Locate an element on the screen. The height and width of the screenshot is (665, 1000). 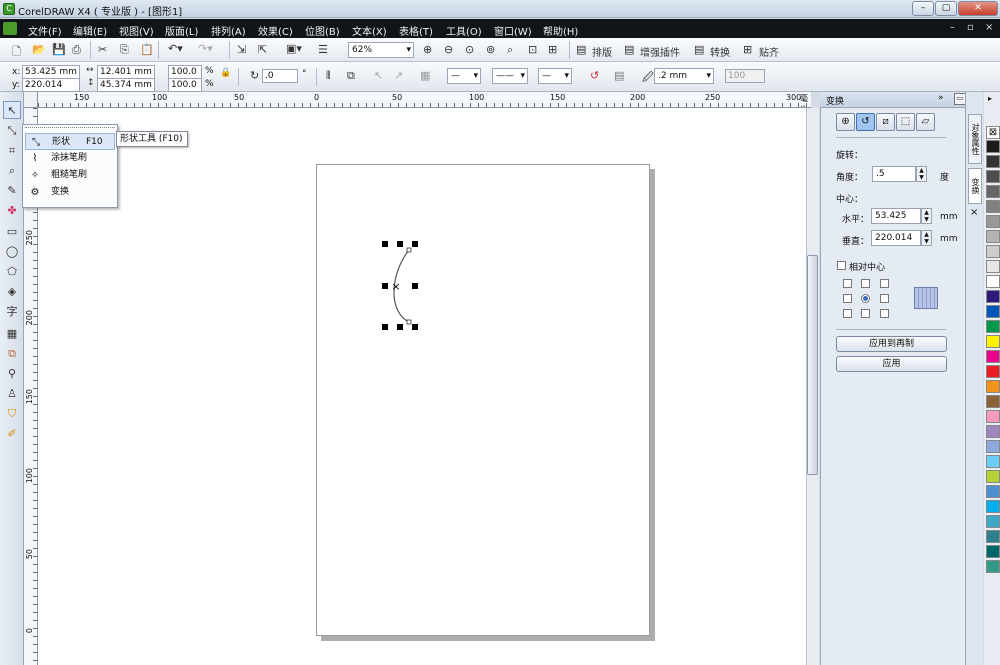
docker-expand-button: » is located at coordinates (941, 98).